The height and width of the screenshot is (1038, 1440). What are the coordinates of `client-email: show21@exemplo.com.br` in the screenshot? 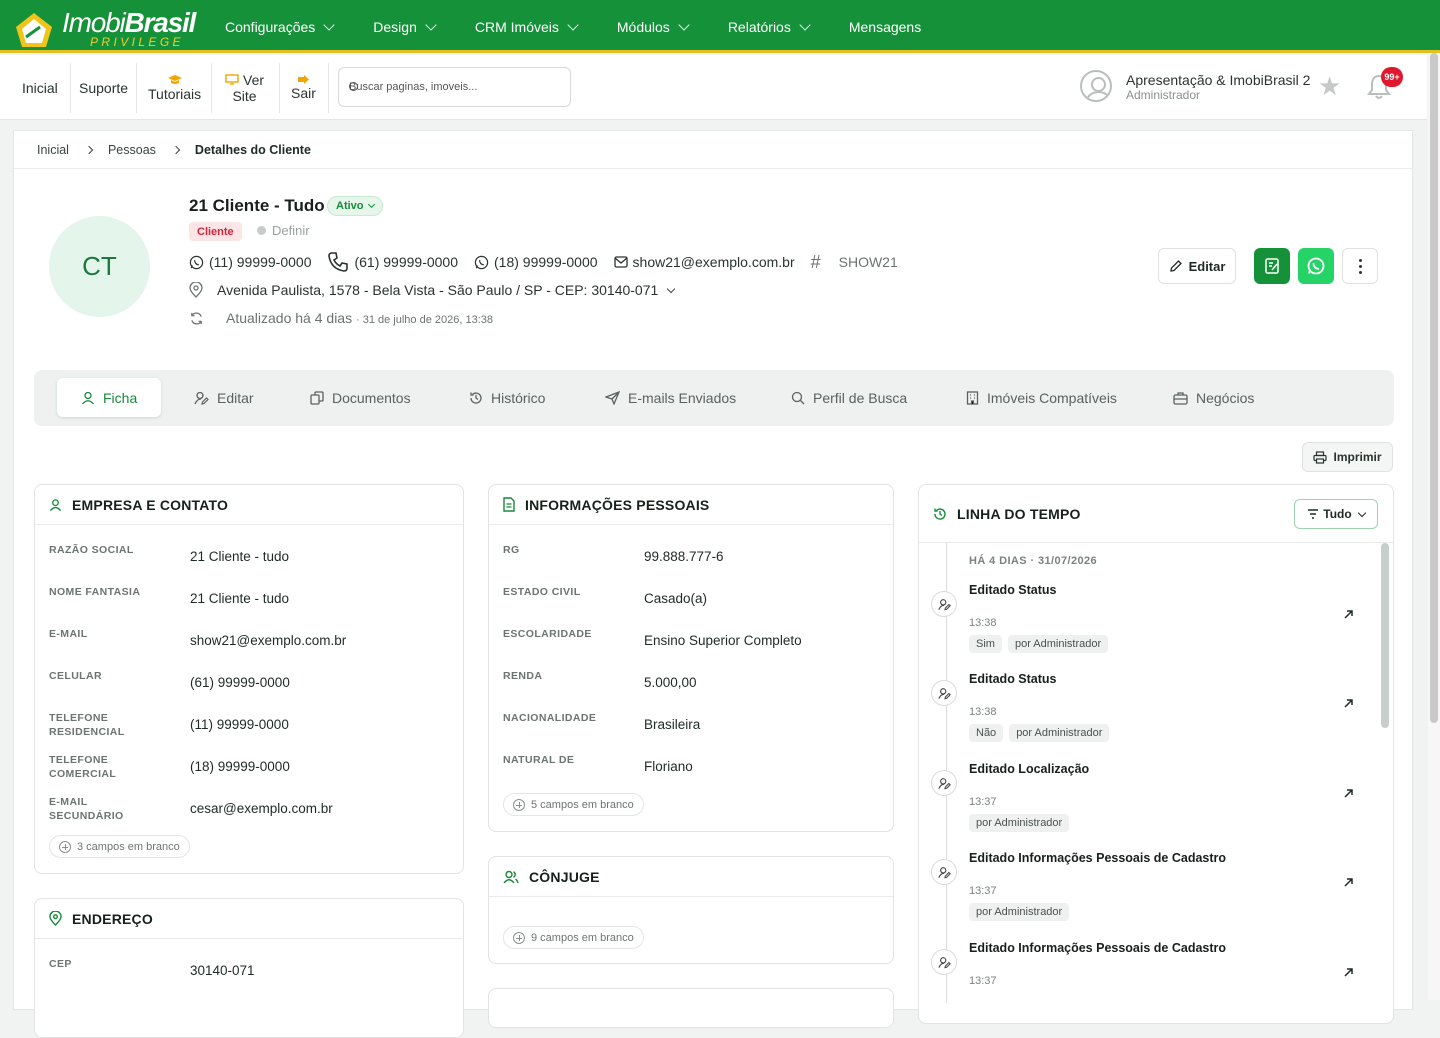 It's located at (704, 262).